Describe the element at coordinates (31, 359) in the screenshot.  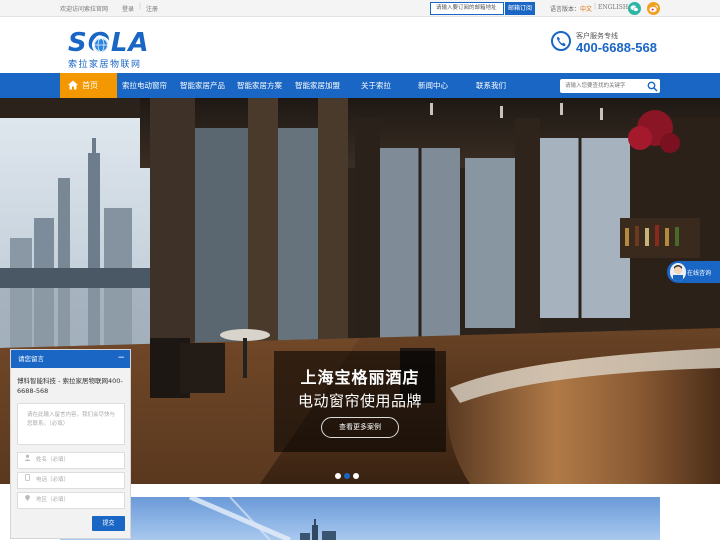
I see `message-panel-title: 请您留言` at that location.